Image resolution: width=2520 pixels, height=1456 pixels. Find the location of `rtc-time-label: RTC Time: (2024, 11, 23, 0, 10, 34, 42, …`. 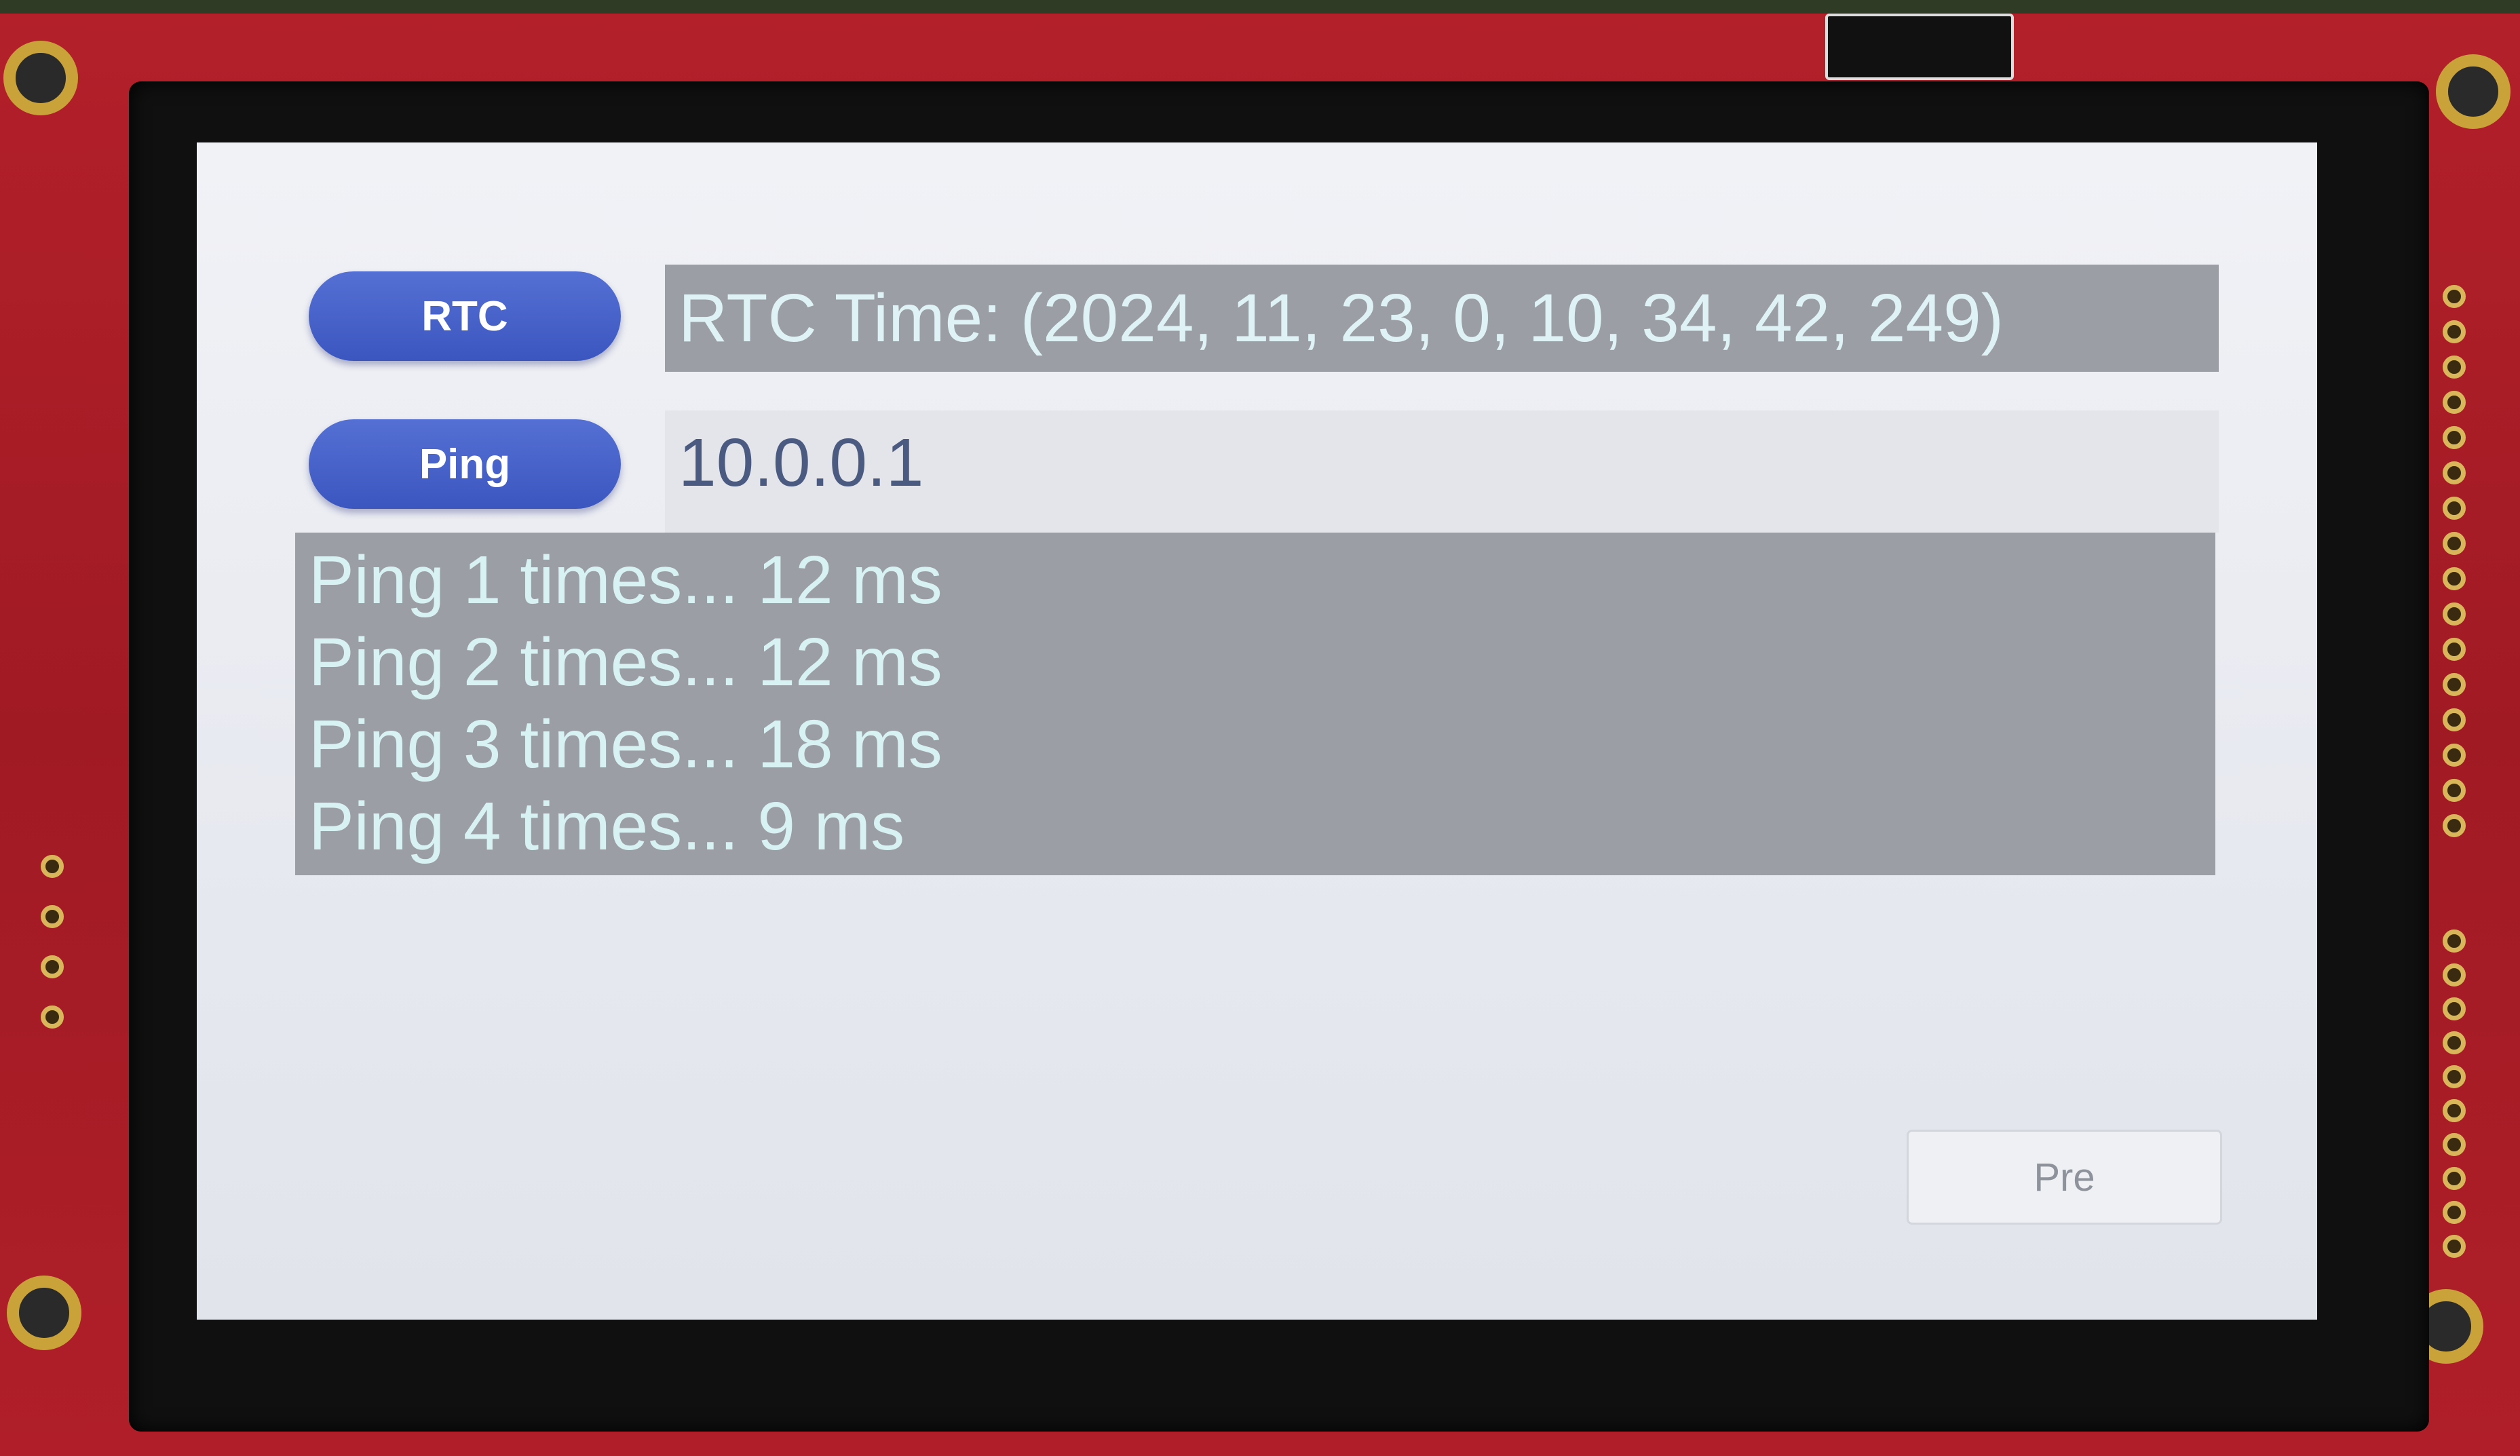

rtc-time-label: RTC Time: (2024, 11, 23, 0, 10, 34, 42, … is located at coordinates (1442, 318).